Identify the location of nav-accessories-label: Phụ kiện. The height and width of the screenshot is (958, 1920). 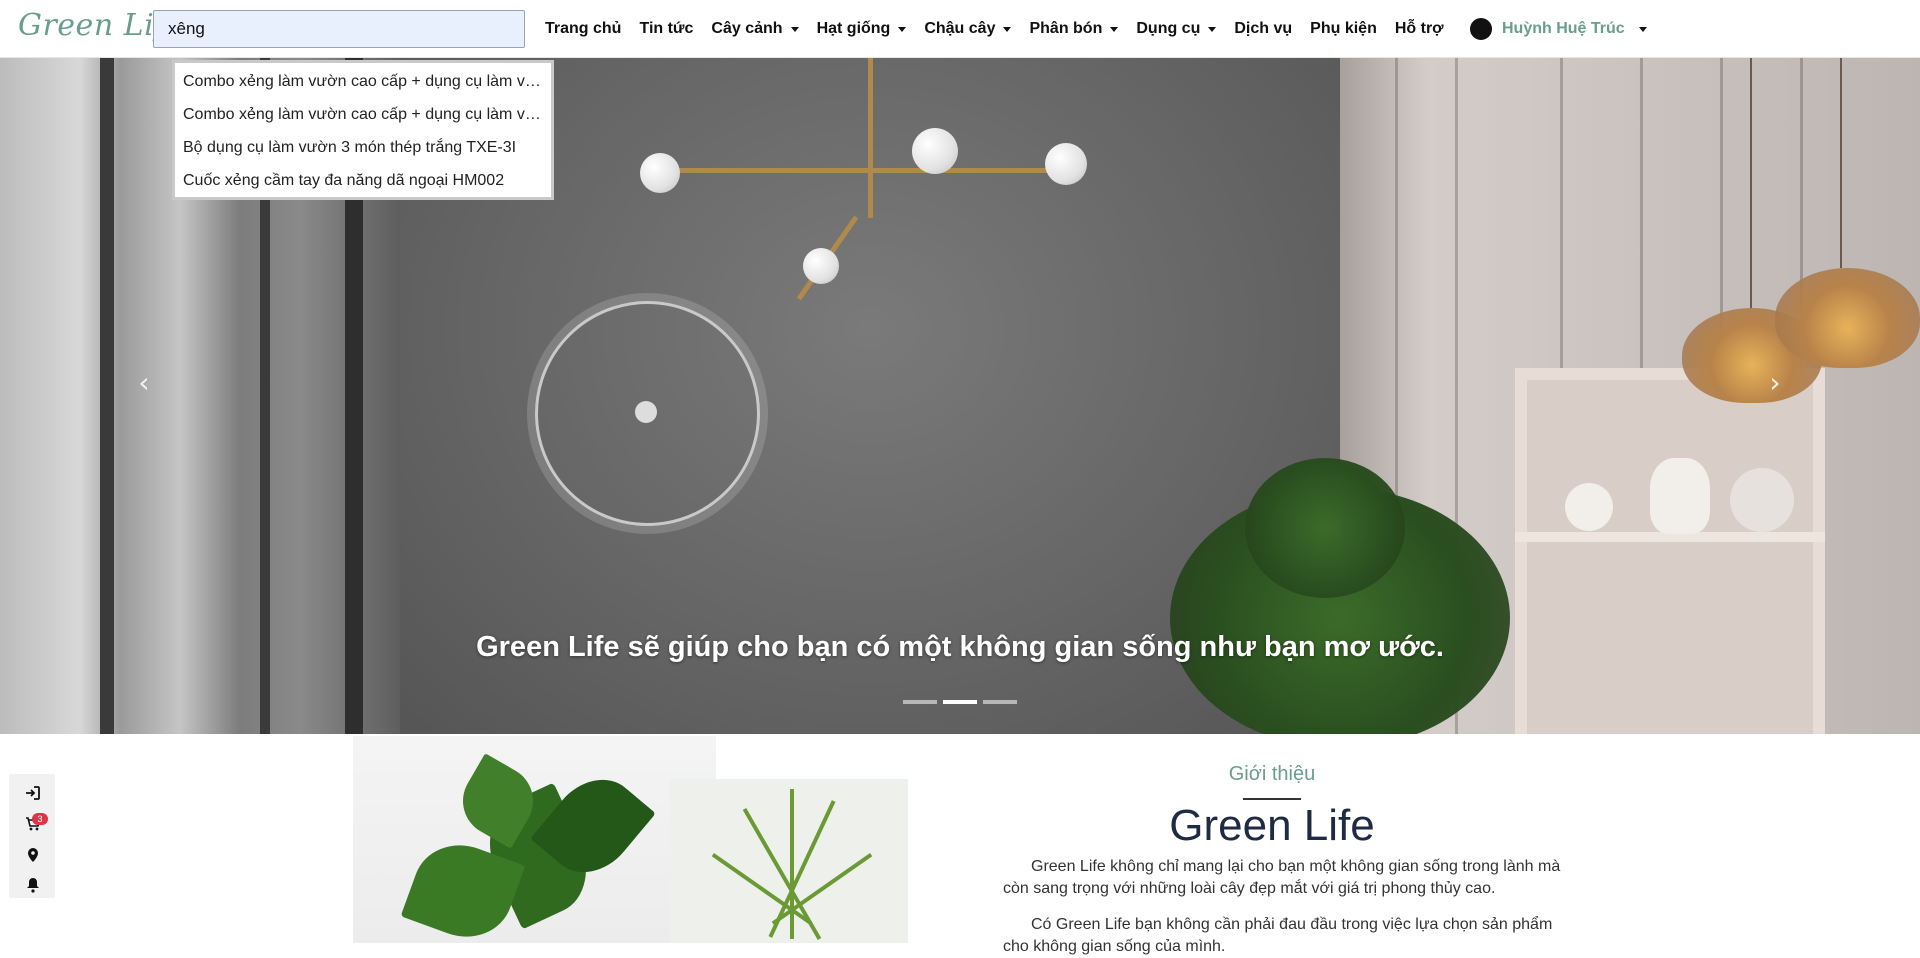
(1343, 28).